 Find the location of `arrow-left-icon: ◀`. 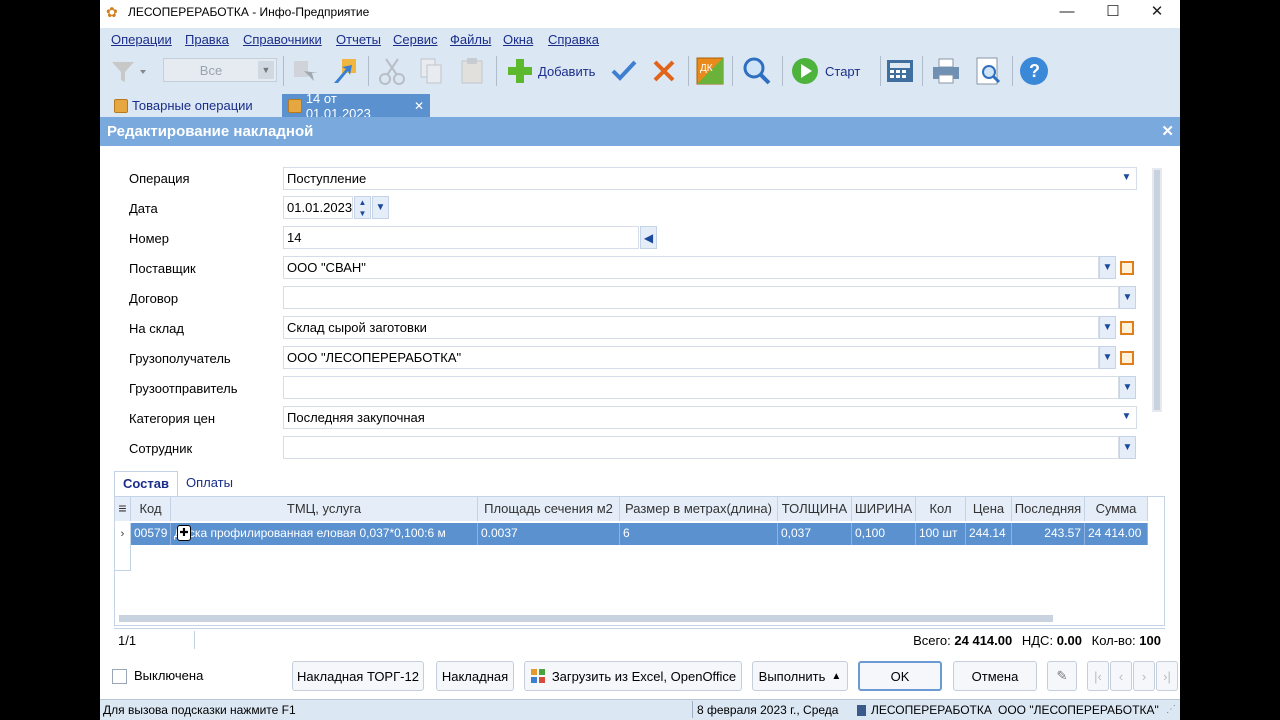

arrow-left-icon: ◀ is located at coordinates (648, 237).